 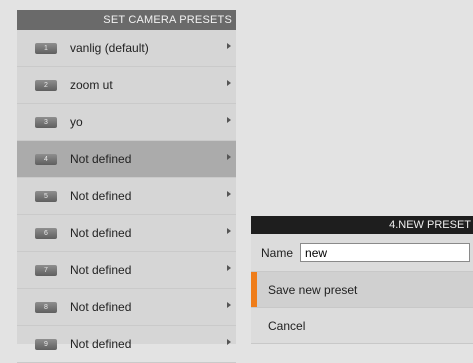 What do you see at coordinates (46, 344) in the screenshot?
I see `preset-number-badge: 9` at bounding box center [46, 344].